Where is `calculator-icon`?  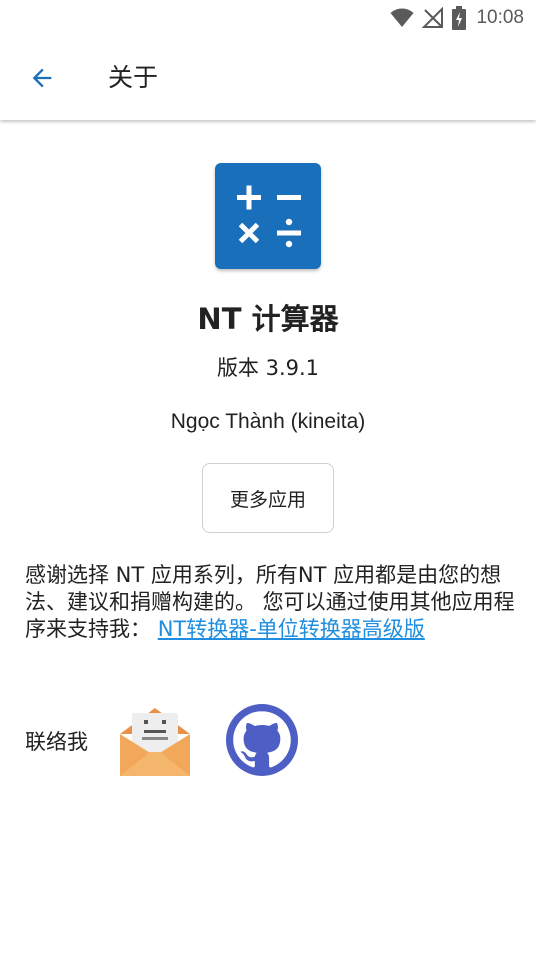 calculator-icon is located at coordinates (269, 216).